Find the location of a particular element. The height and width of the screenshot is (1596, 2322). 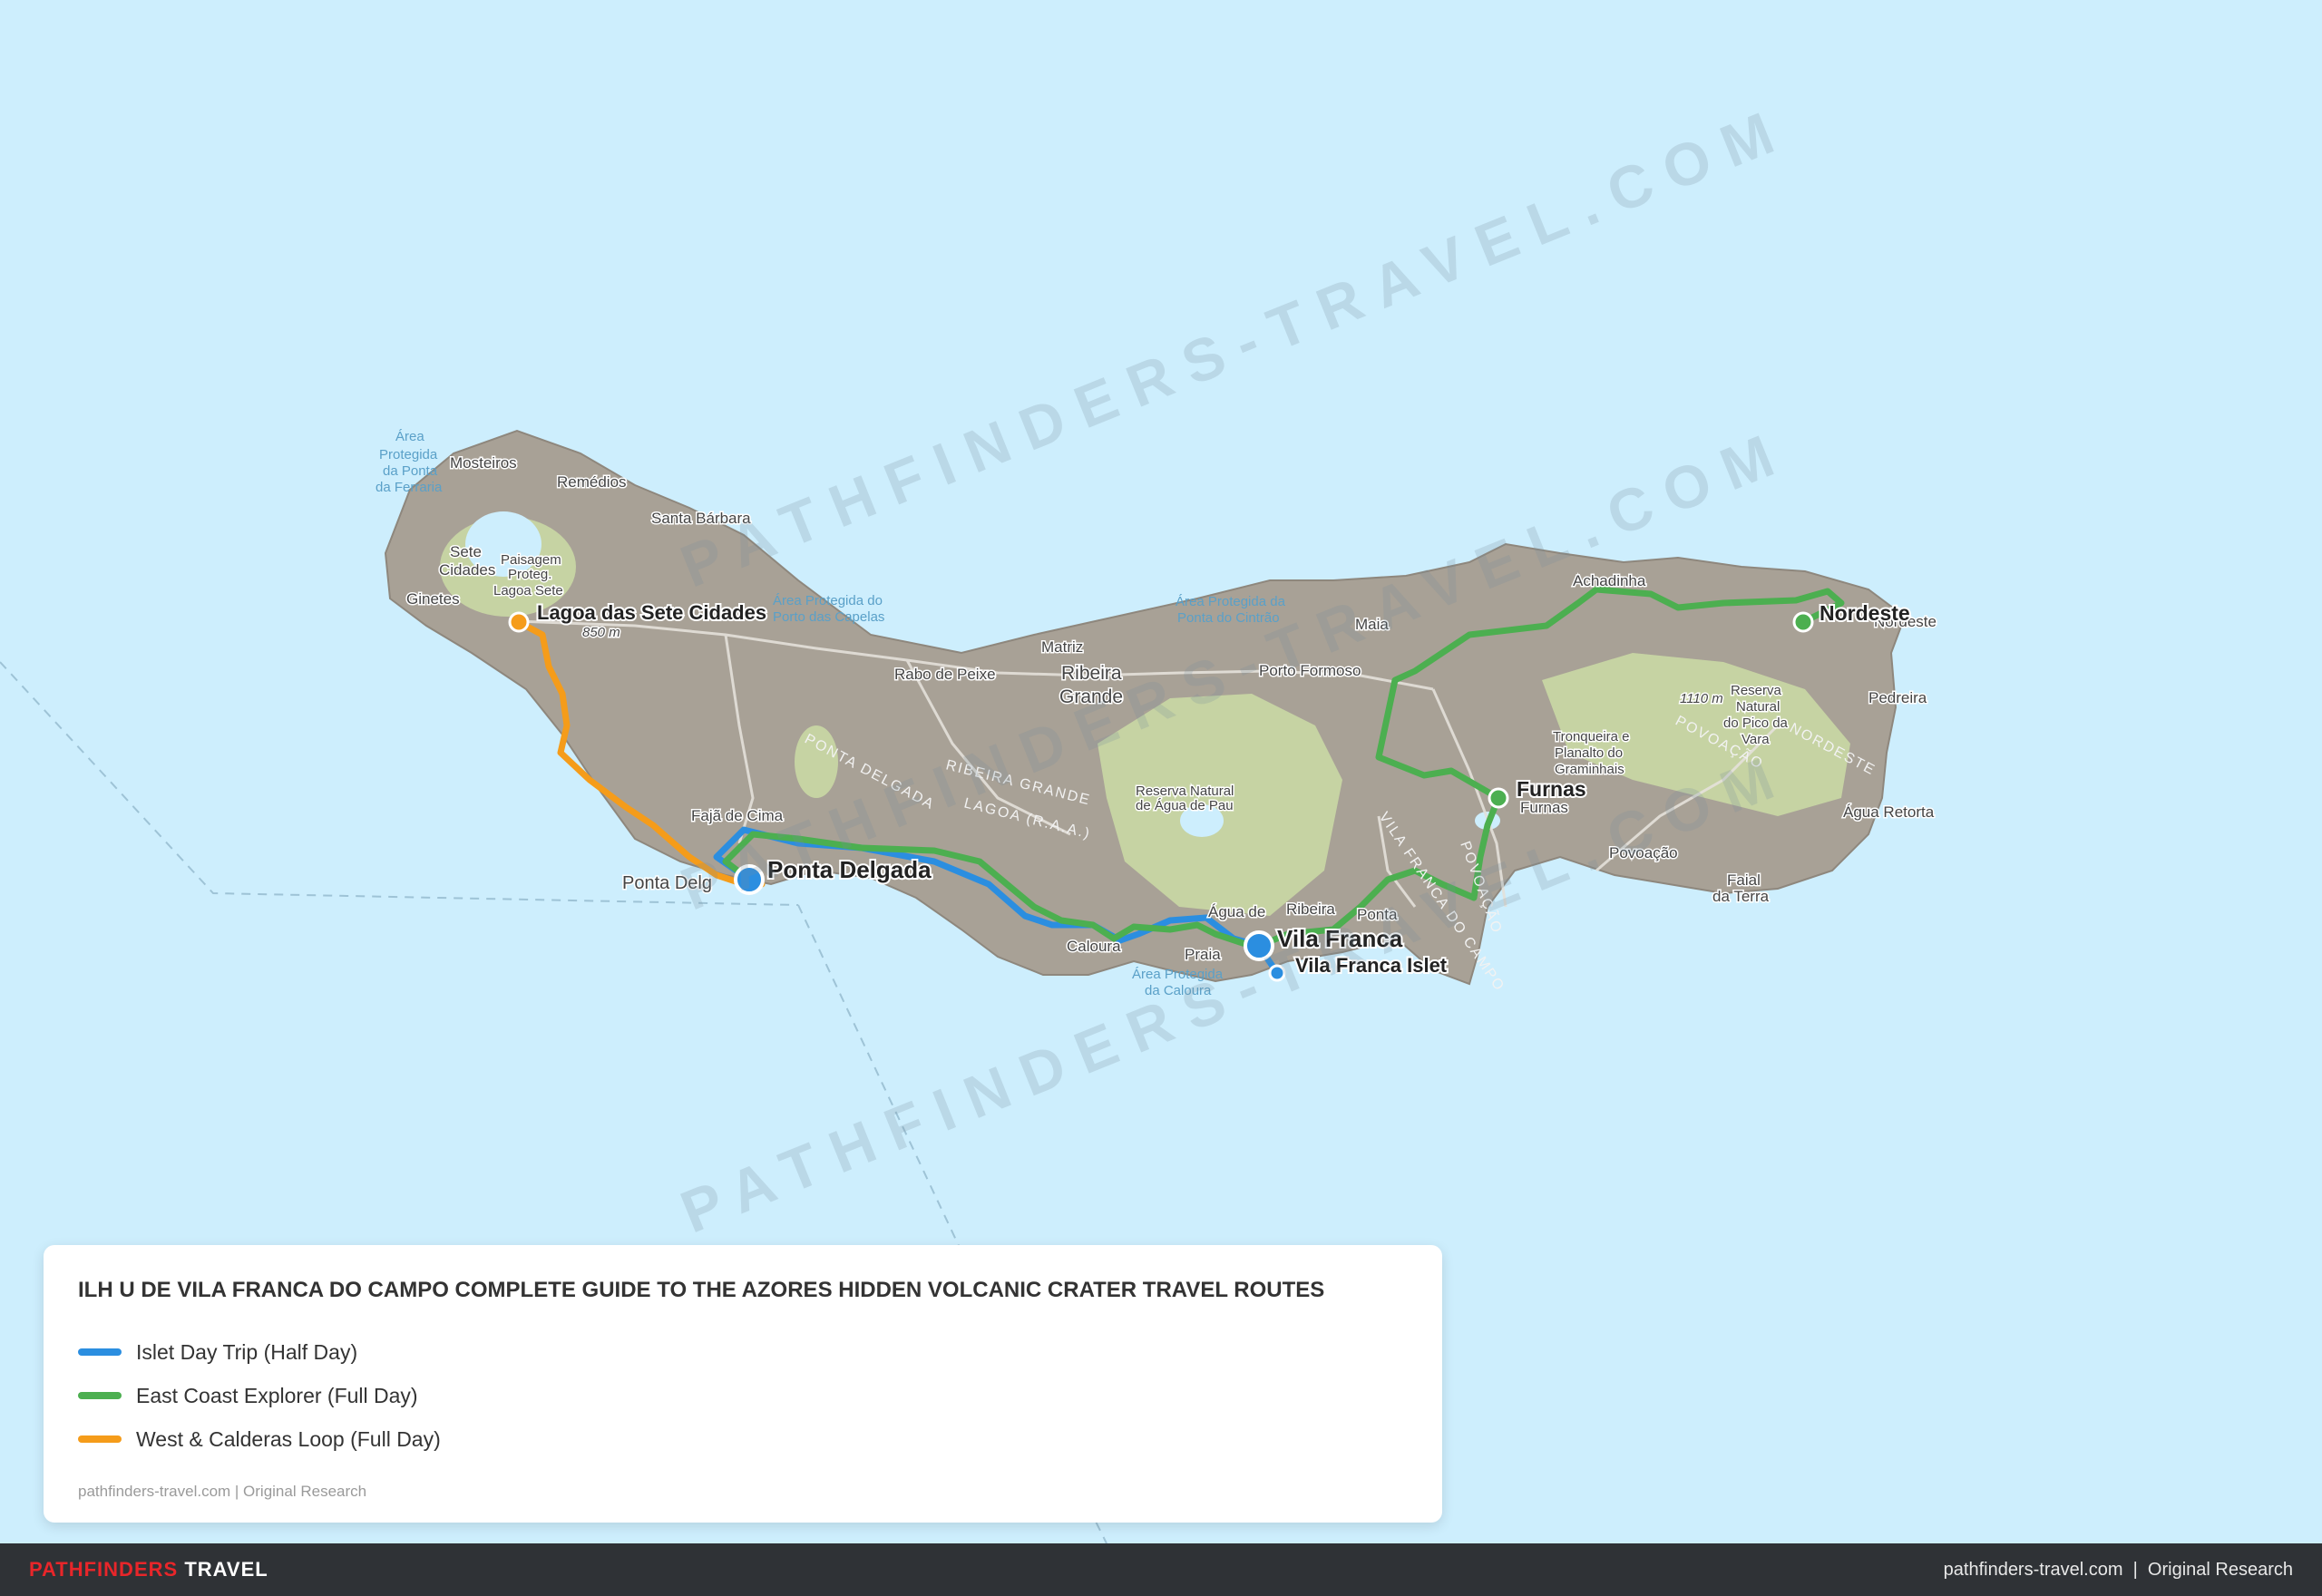

svg-text: 850 m is located at coordinates (601, 632).